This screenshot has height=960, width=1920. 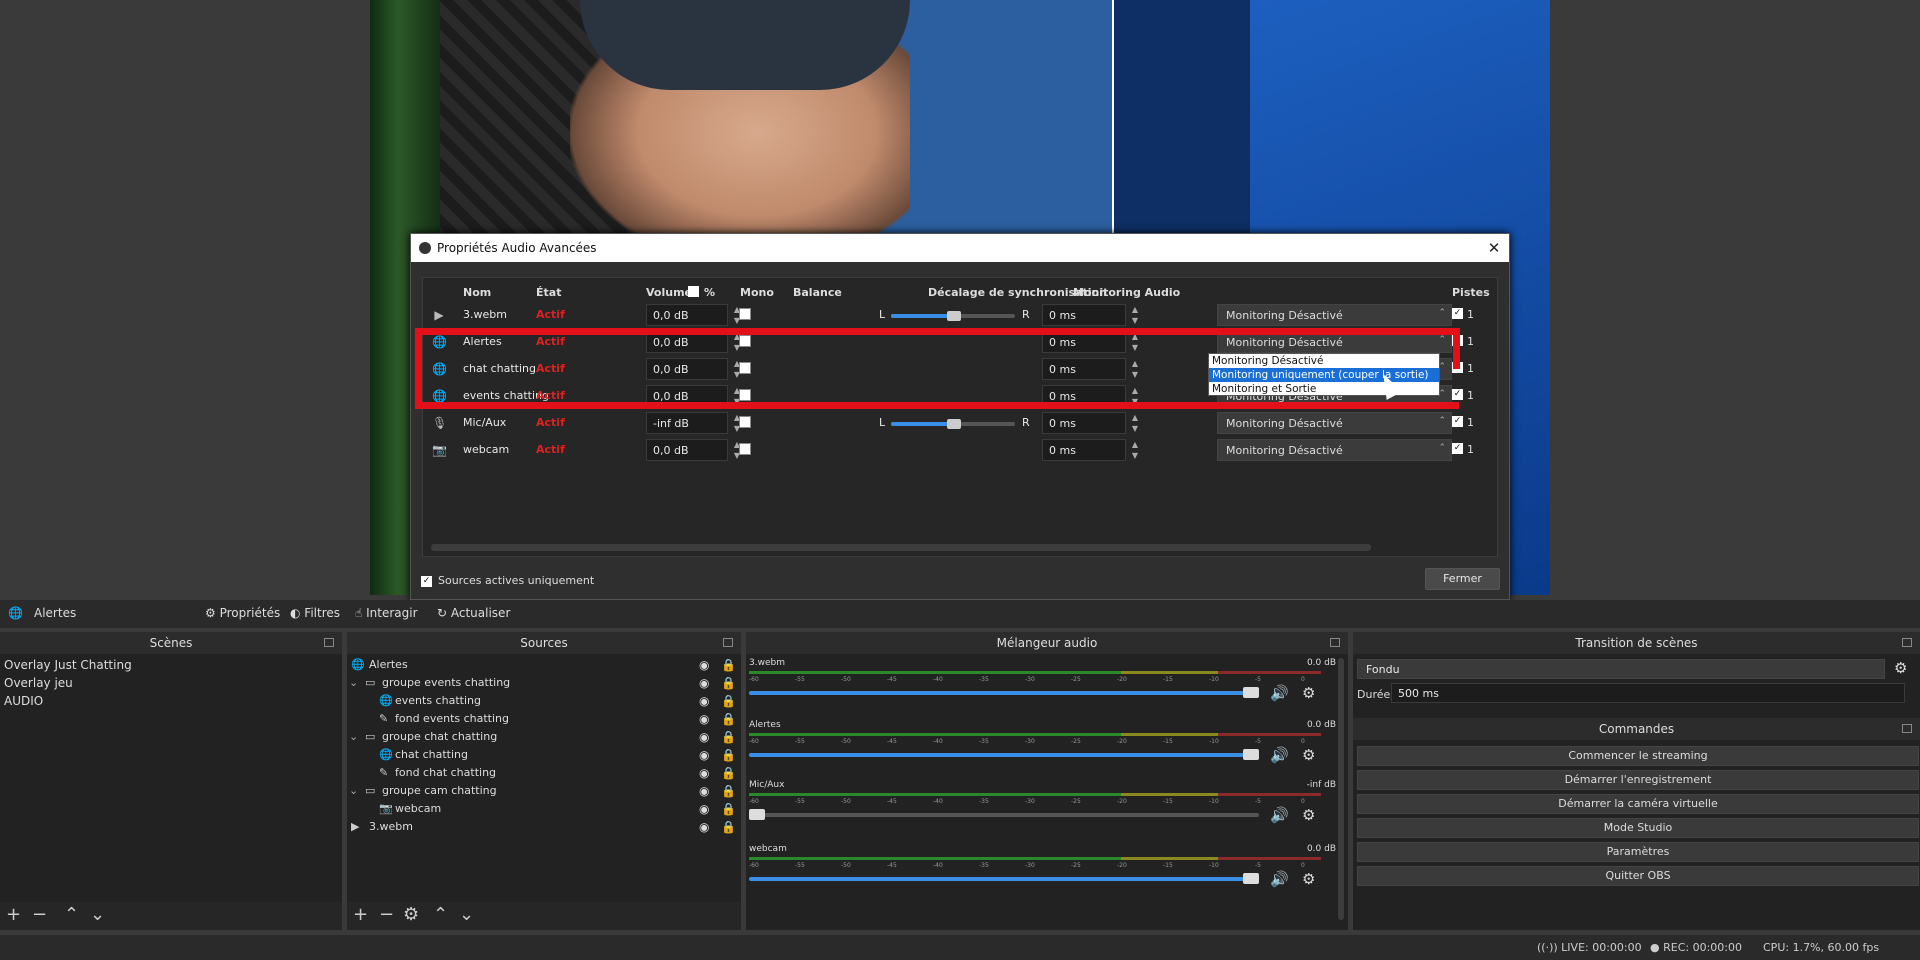 I want to click on command-button: Paramètres, so click(x=1638, y=852).